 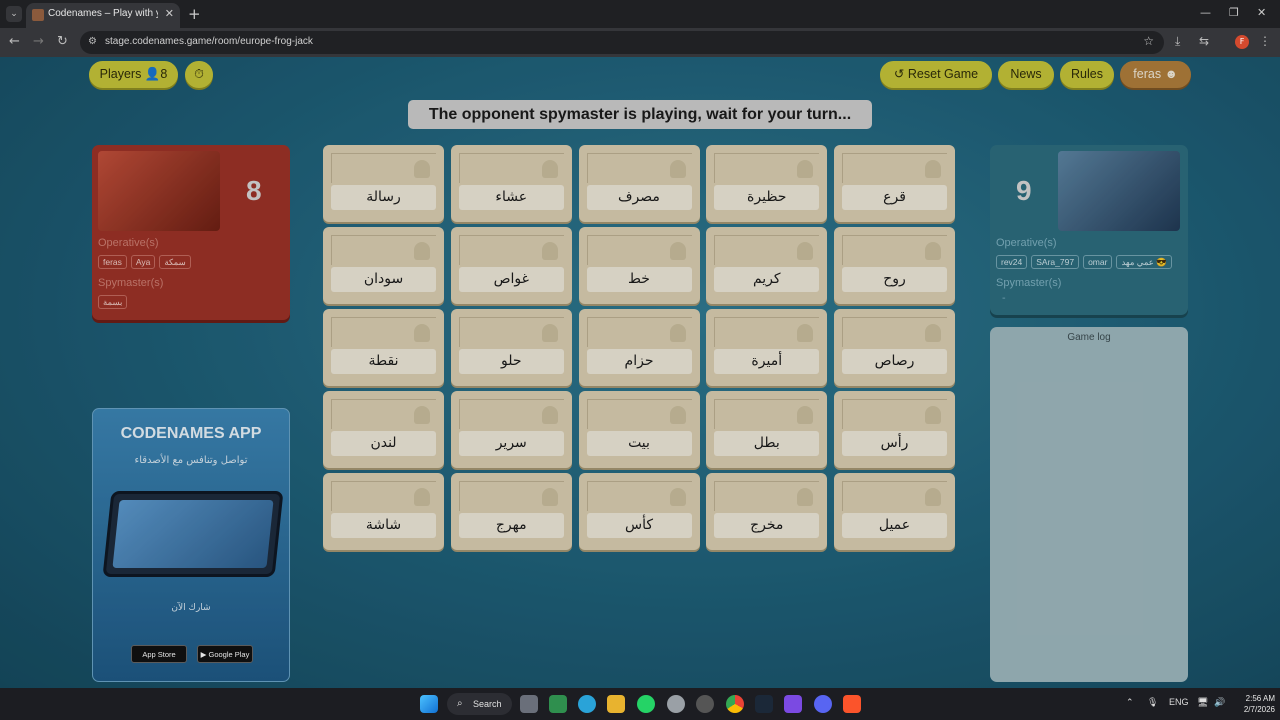 What do you see at coordinates (1089, 504) in the screenshot?
I see `game-log-panel: Game log` at bounding box center [1089, 504].